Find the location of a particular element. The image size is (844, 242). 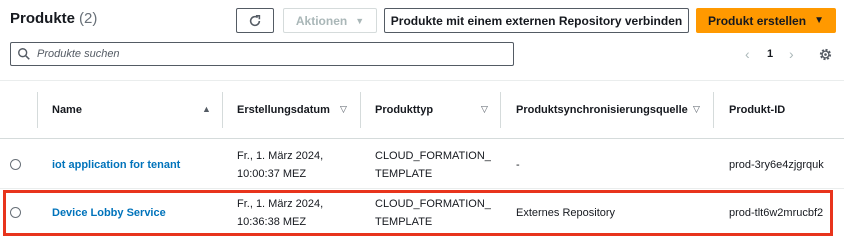

search-input is located at coordinates (272, 54).